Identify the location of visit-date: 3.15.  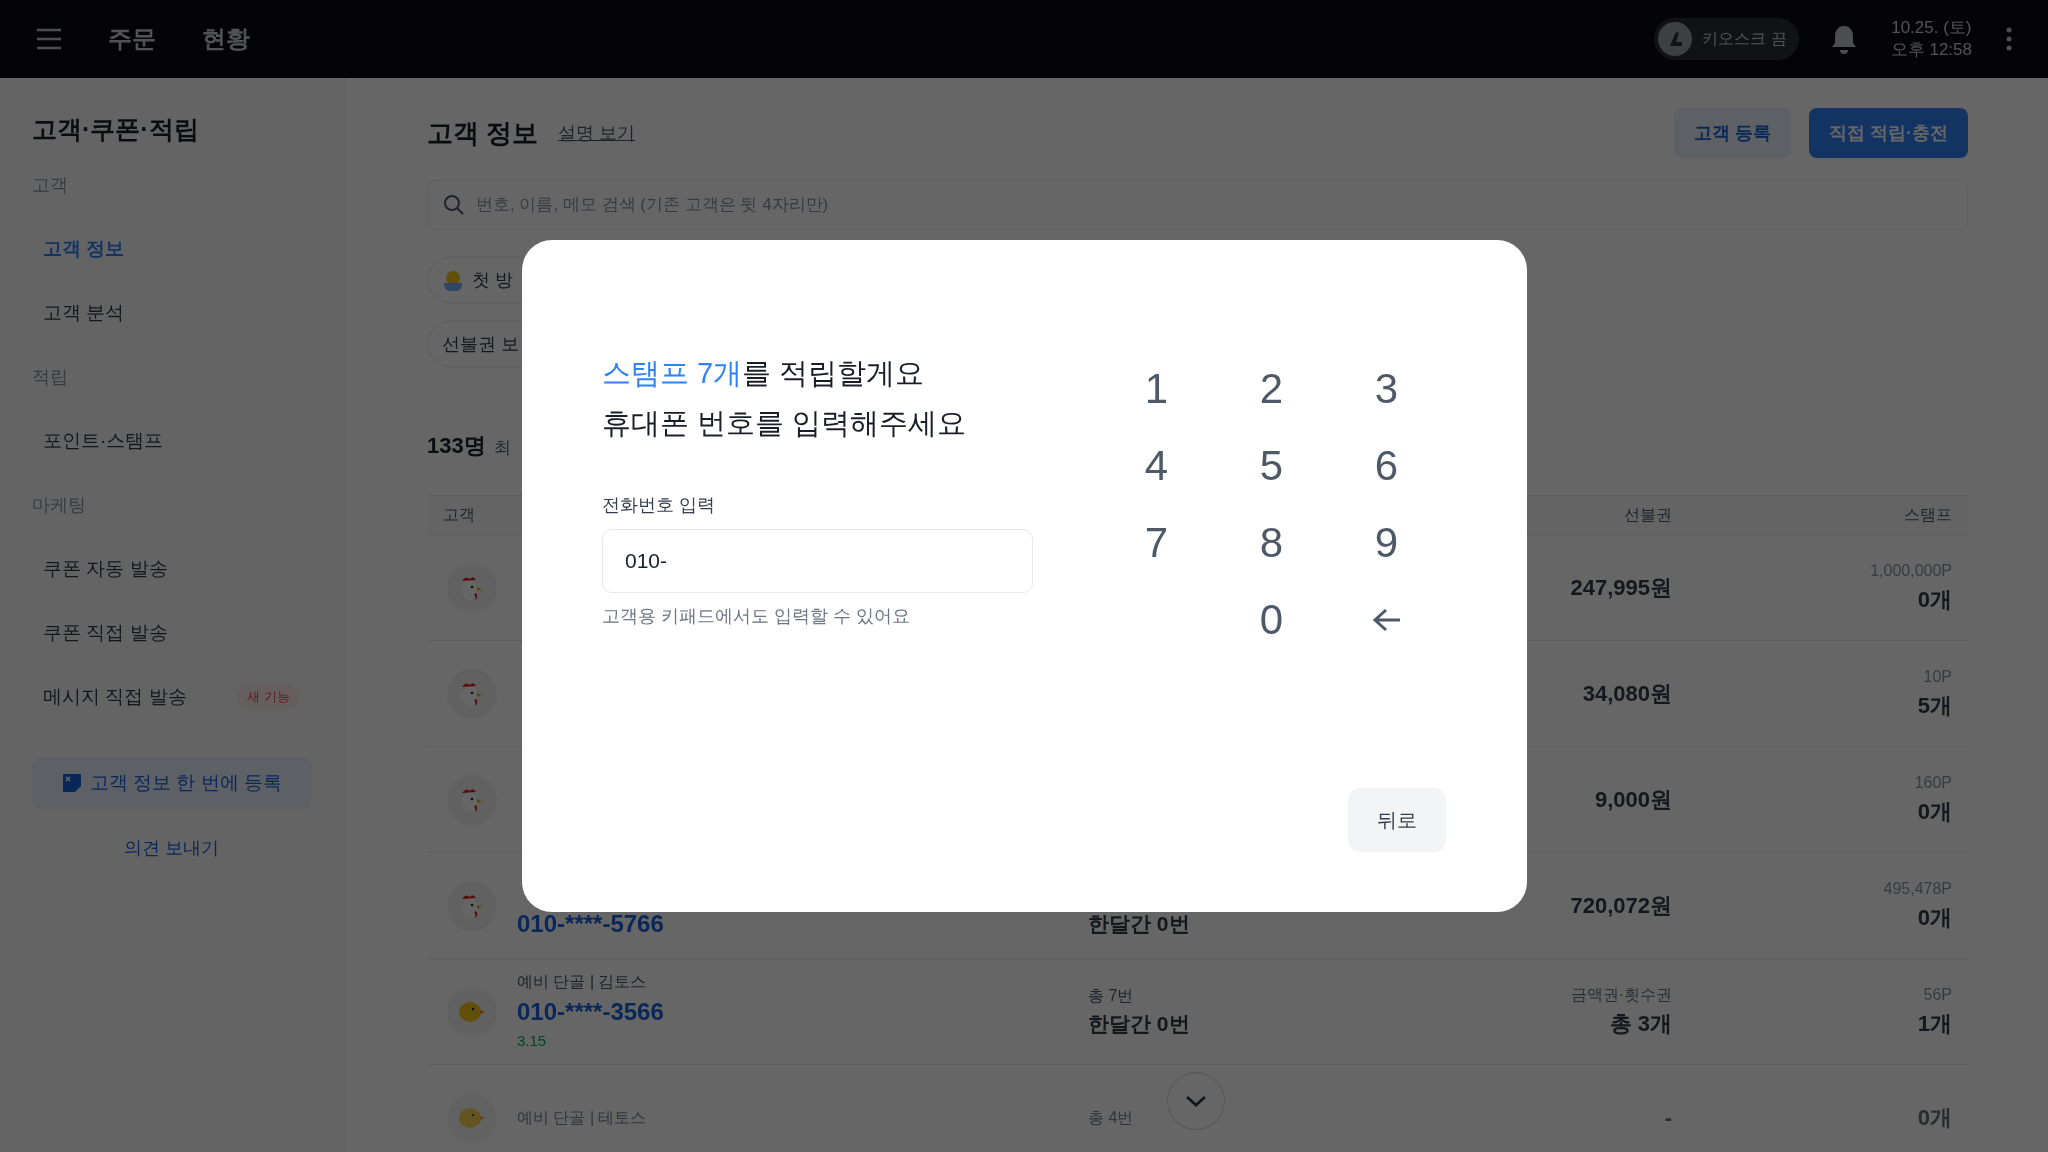
(532, 1041).